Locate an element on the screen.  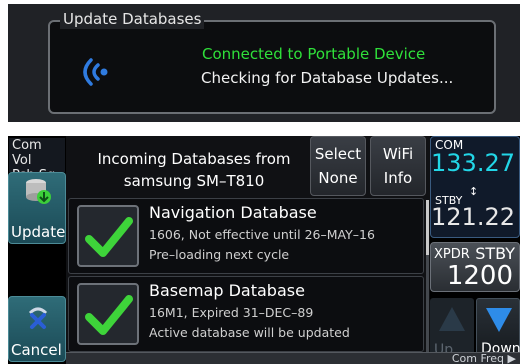
com-volume-label: Com Vol Psh Sq is located at coordinates (37, 160).